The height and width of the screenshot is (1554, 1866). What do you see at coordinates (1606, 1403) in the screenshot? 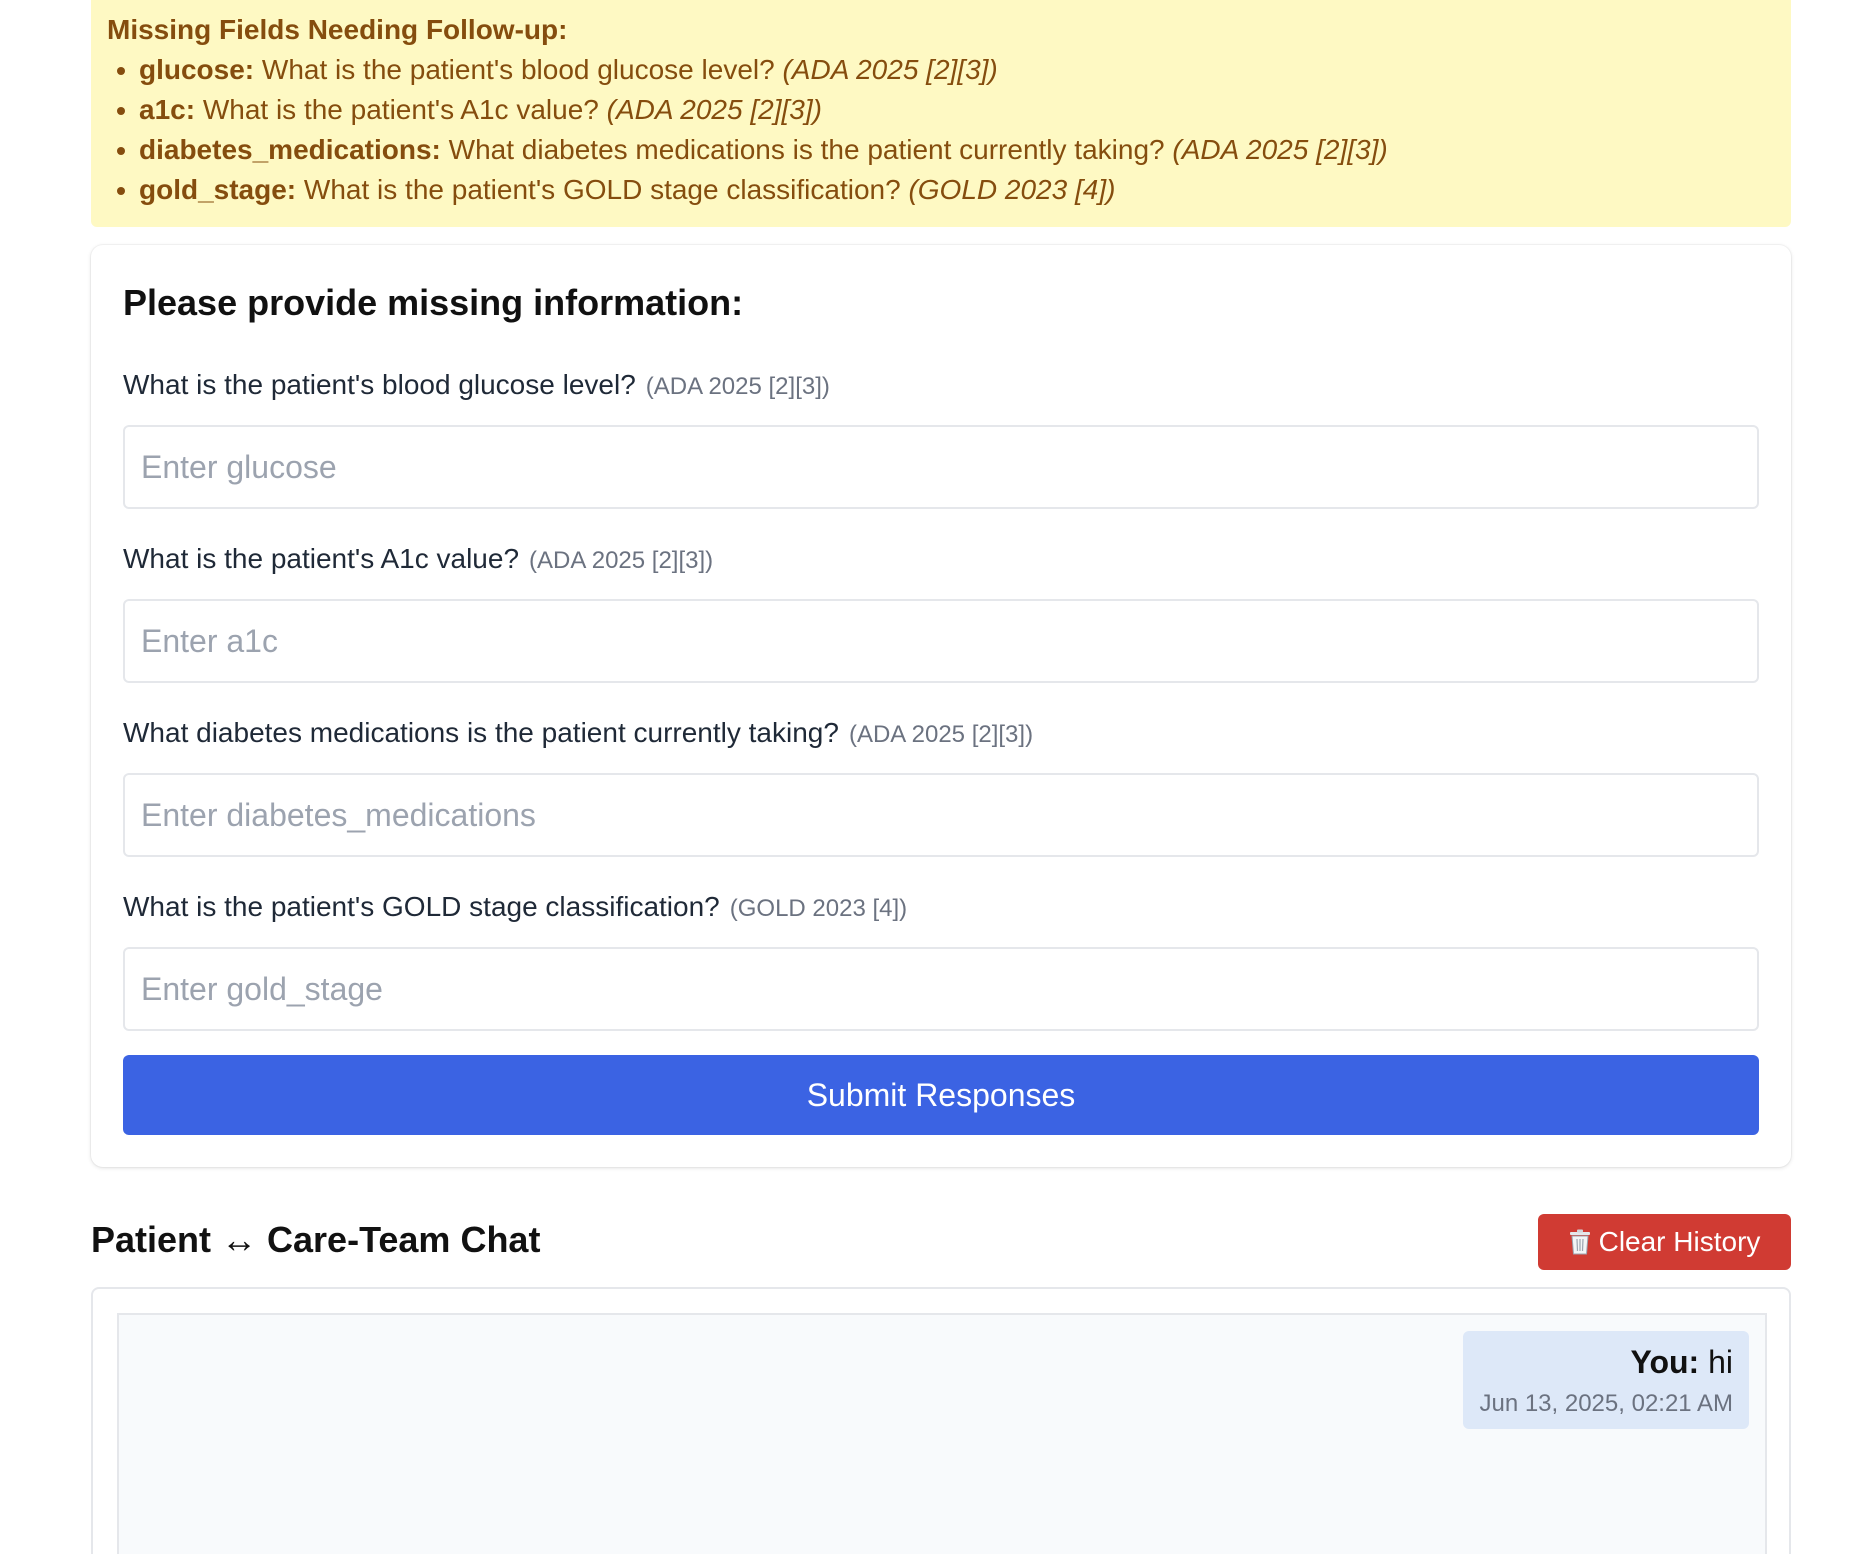
I see `message-timestamp: Jun 13, 2025, 02:21 AM` at bounding box center [1606, 1403].